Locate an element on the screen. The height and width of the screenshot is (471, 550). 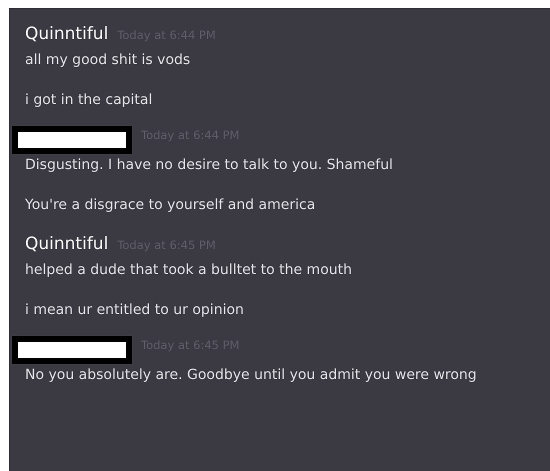
message-text: helped a dude that took a bulltet to the mouth is located at coordinates (189, 270).